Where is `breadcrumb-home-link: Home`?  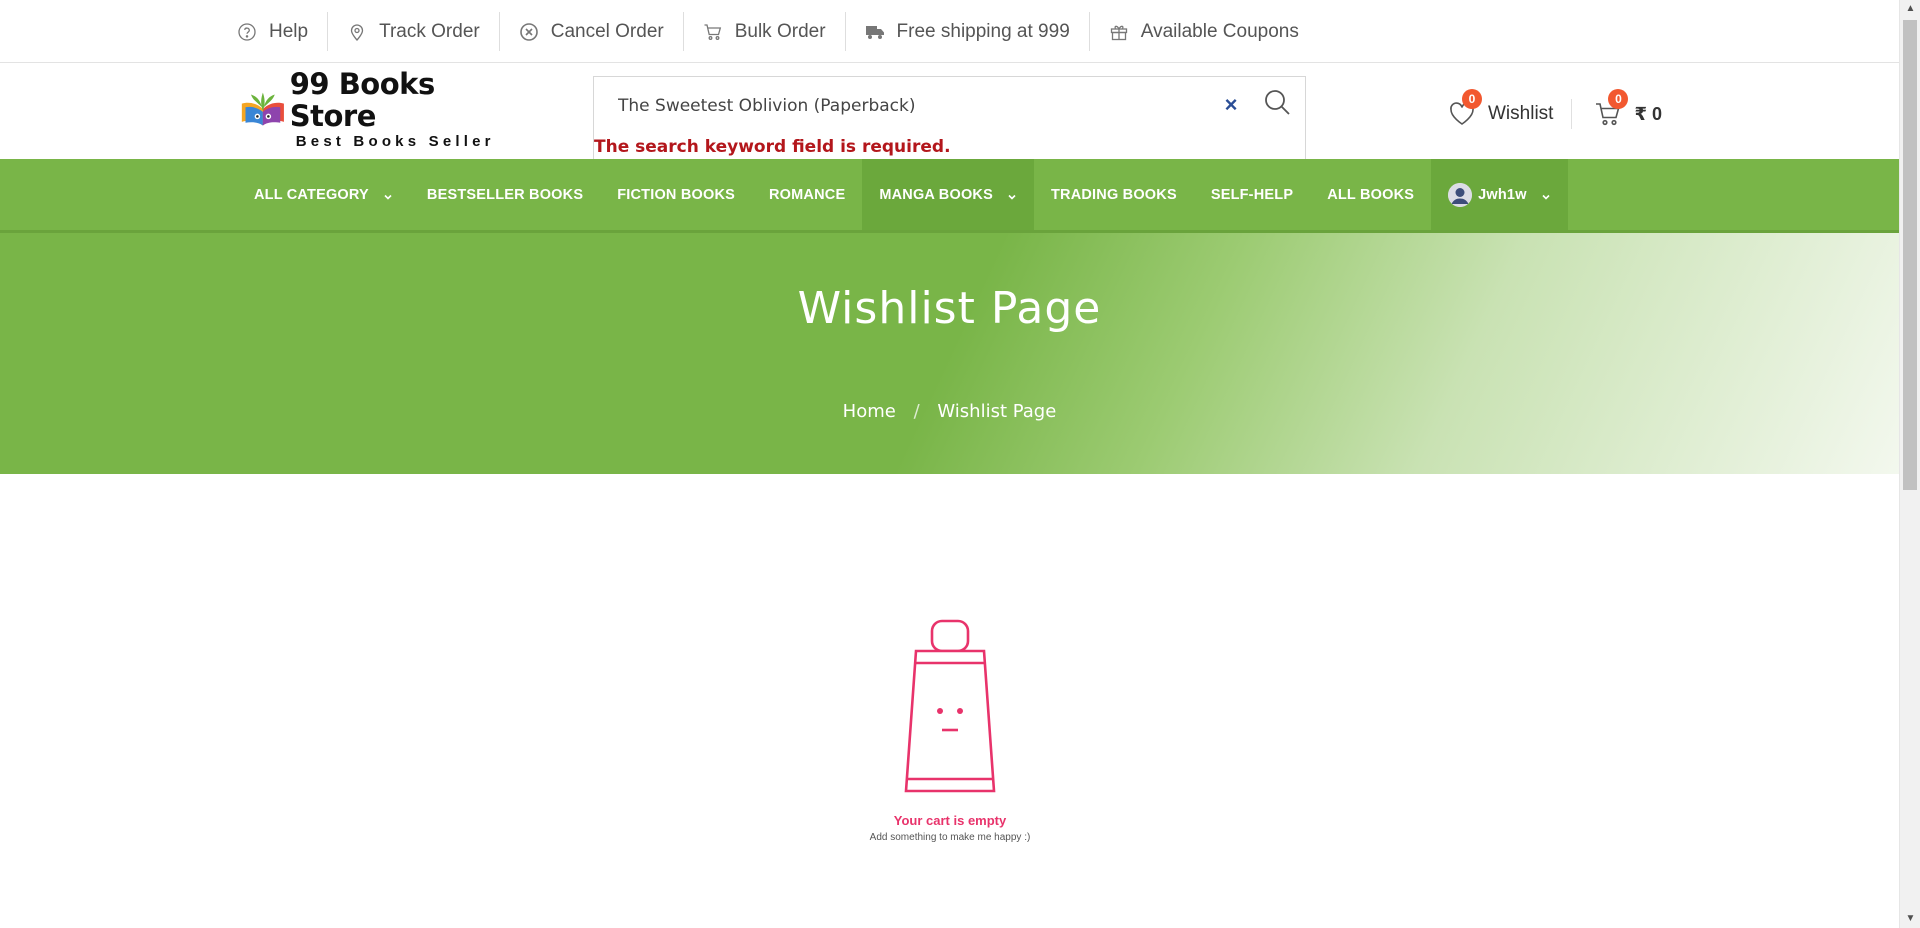 breadcrumb-home-link: Home is located at coordinates (869, 411).